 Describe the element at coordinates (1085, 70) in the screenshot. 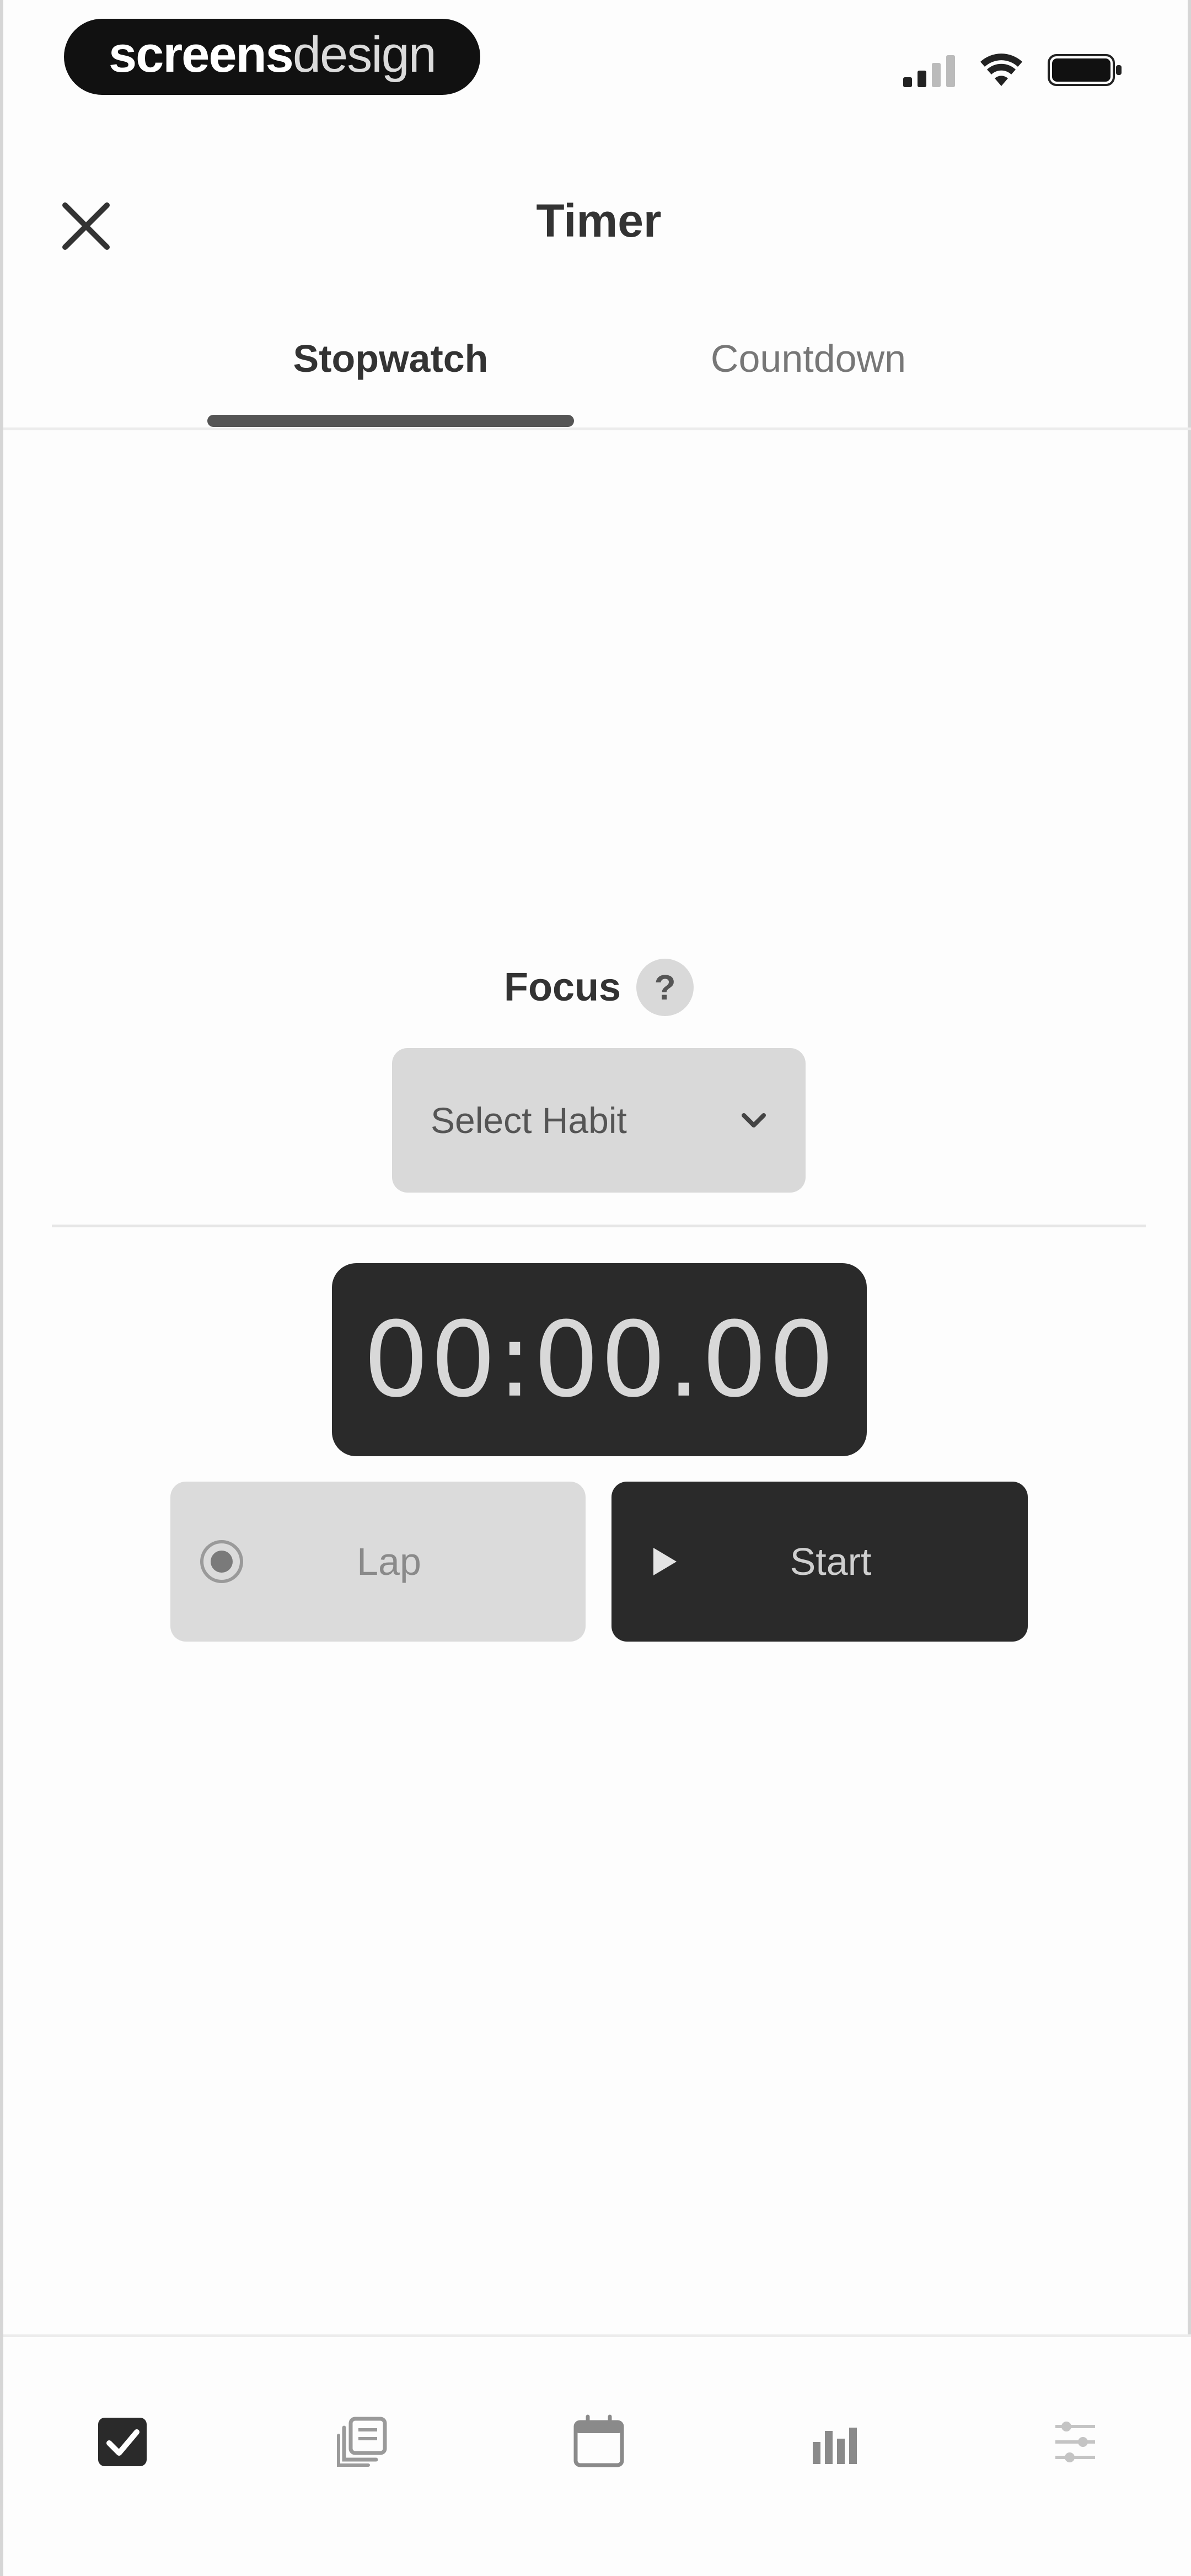

I see `battery-icon` at that location.